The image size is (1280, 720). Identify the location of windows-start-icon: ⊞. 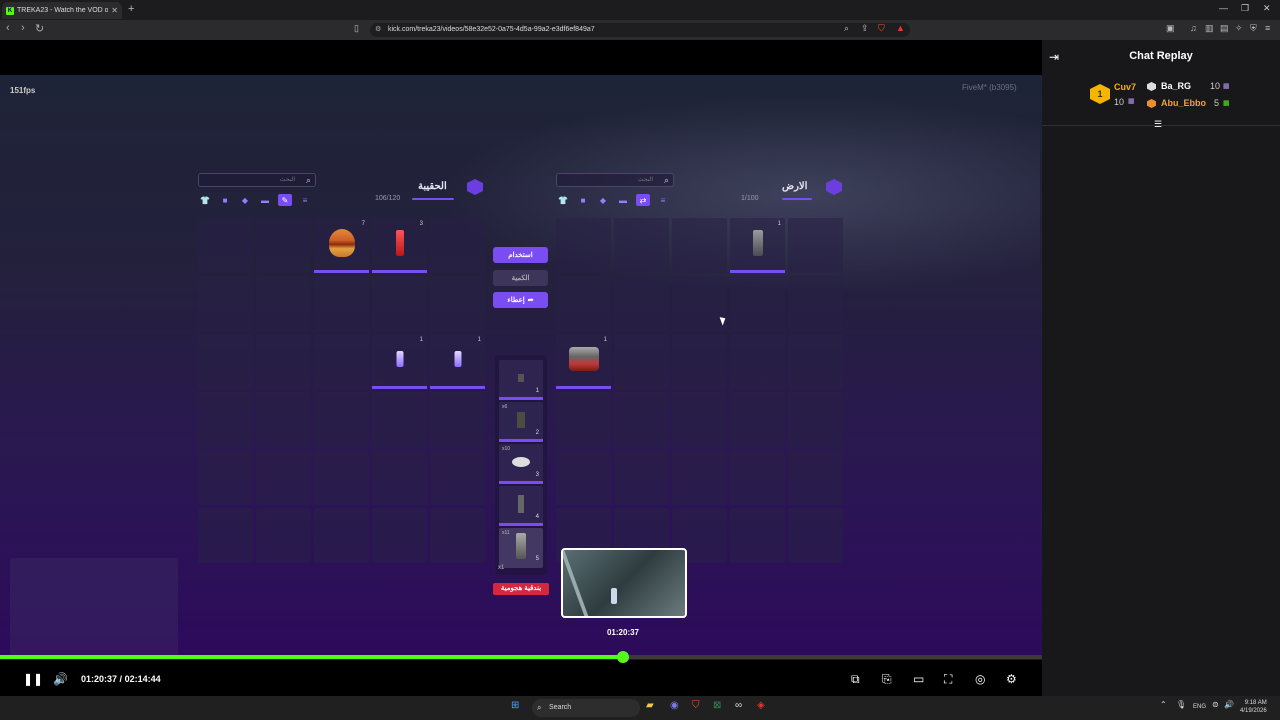
(515, 705).